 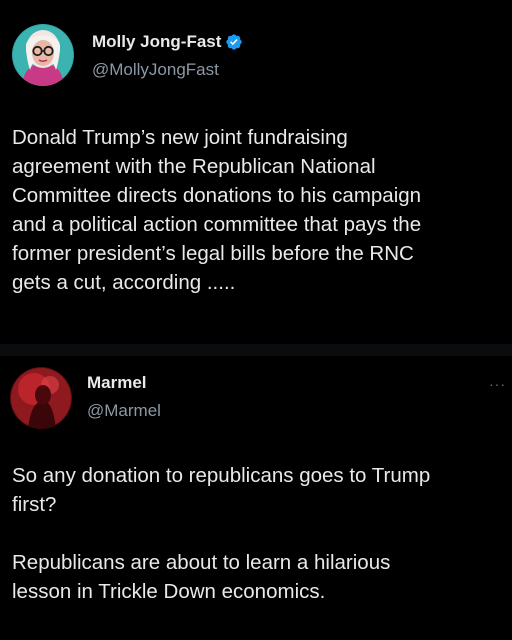 I want to click on tweet-text-line: agreement with the Republican National, so click(x=194, y=166).